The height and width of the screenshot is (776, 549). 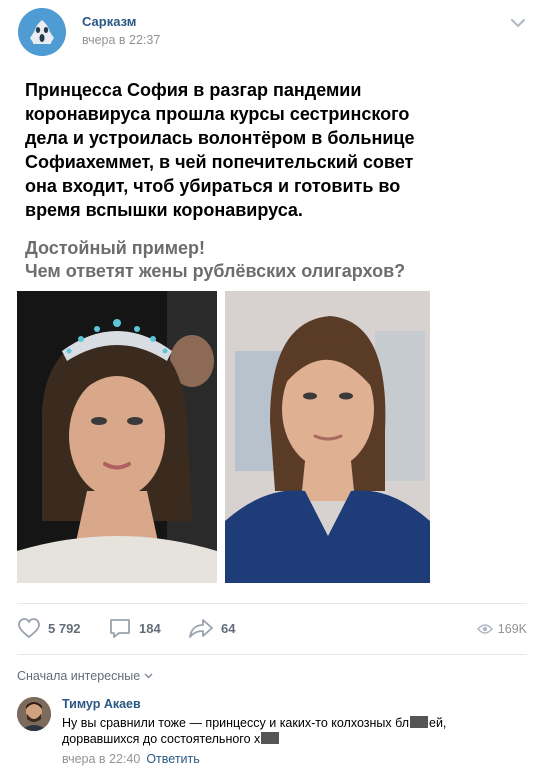 I want to click on share-button: 64, so click(x=211, y=628).